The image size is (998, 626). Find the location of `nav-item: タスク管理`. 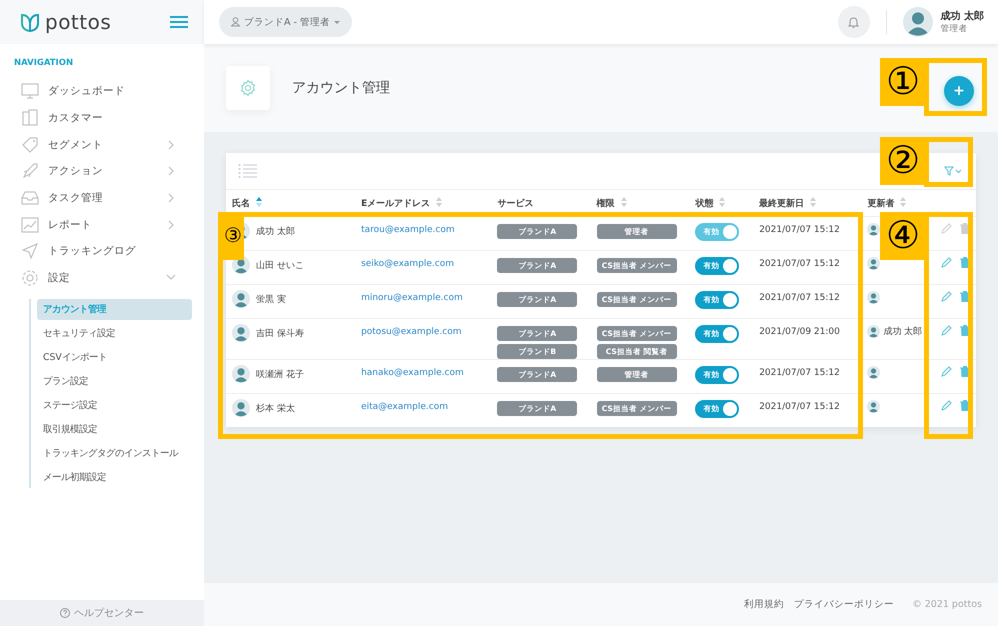

nav-item: タスク管理 is located at coordinates (102, 198).